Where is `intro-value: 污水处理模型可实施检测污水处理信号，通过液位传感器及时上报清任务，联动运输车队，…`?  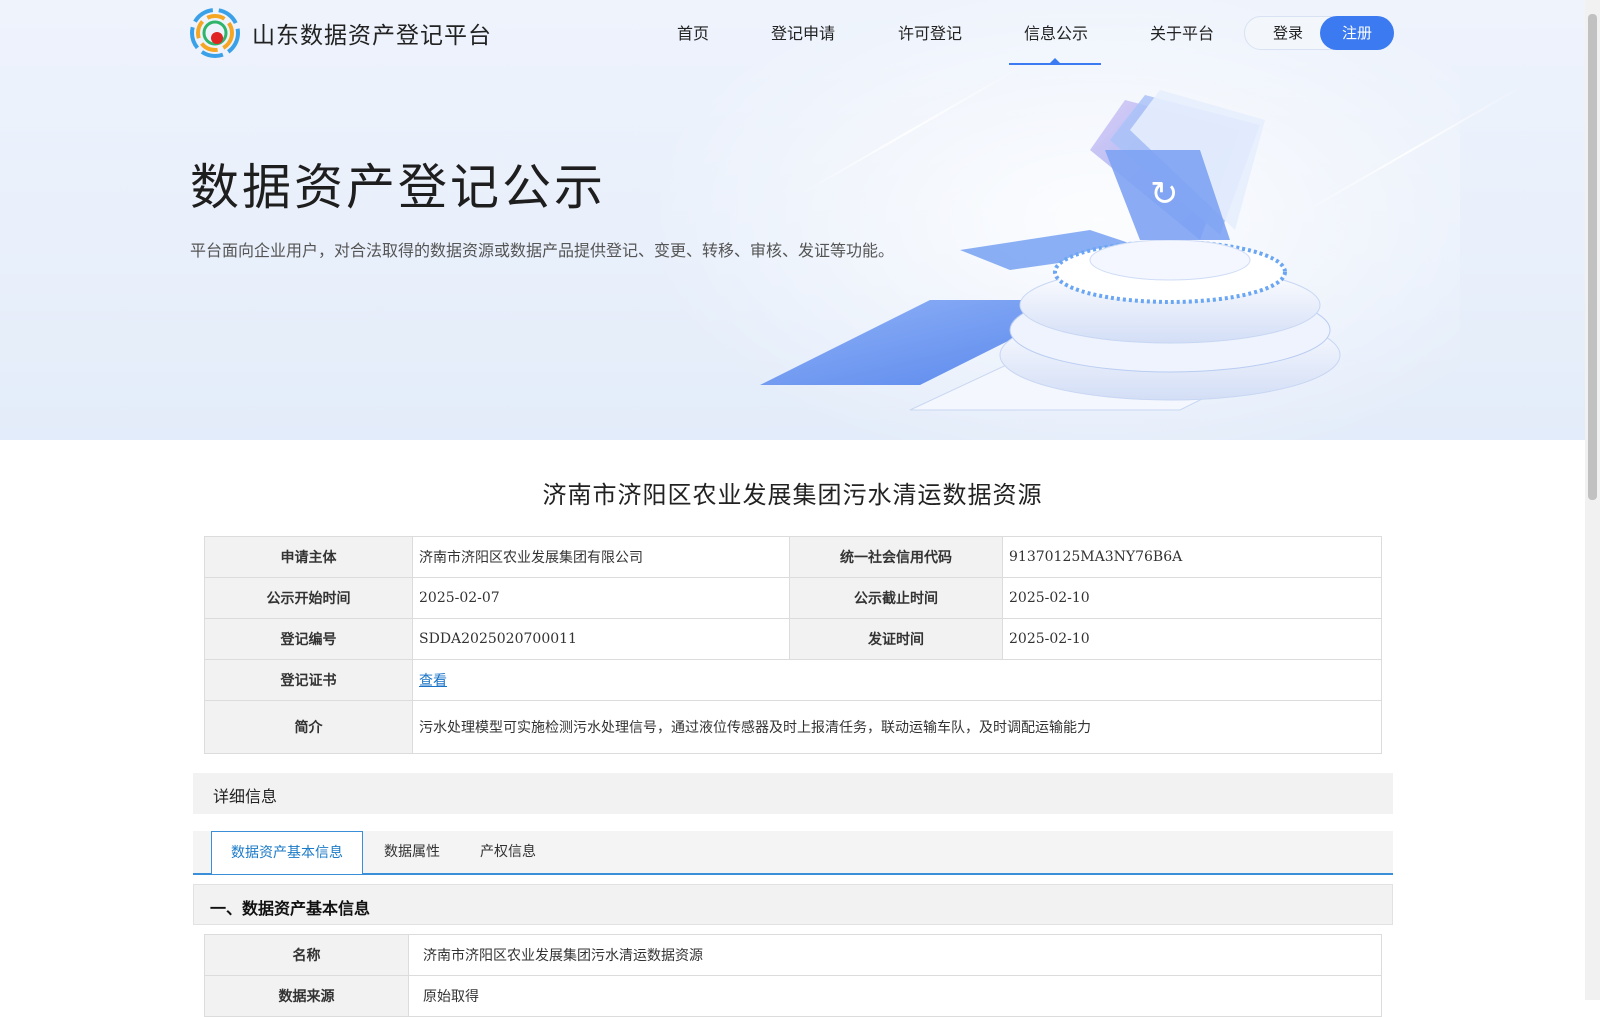 intro-value: 污水处理模型可实施检测污水处理信号，通过液位传感器及时上报清任务，联动运输车队，… is located at coordinates (897, 727).